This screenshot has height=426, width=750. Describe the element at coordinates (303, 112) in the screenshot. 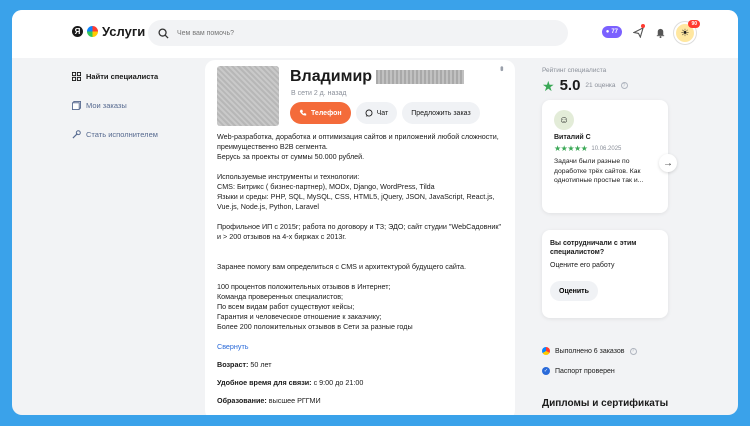

I see `phone-icon` at that location.